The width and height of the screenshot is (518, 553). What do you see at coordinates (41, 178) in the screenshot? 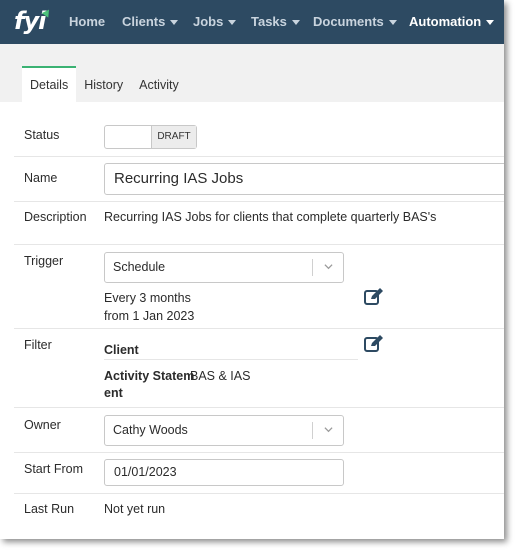
I see `name-label: Name` at bounding box center [41, 178].